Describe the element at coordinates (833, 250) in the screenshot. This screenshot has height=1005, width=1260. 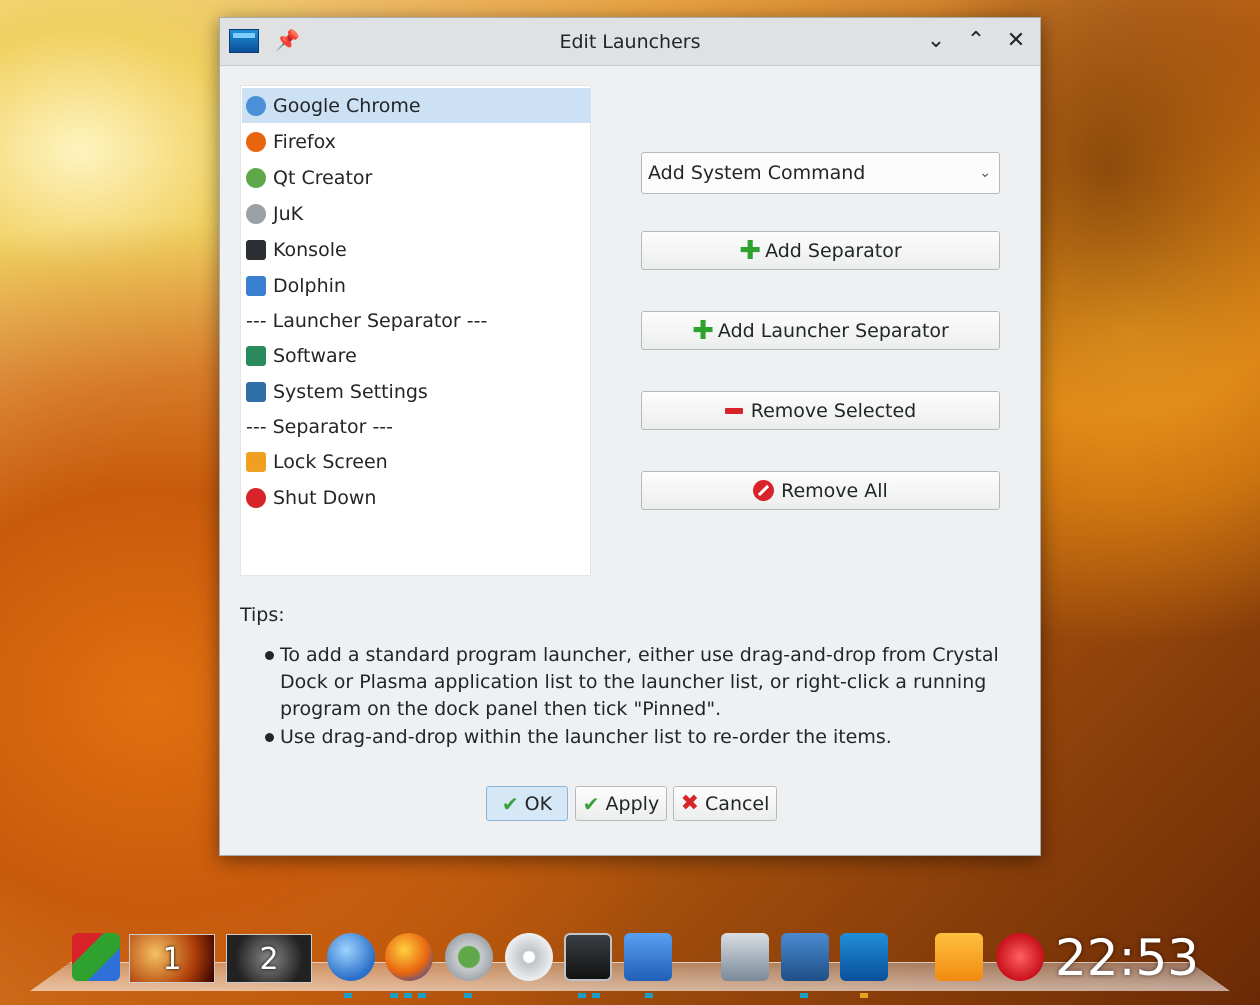
I see `add-separator-label: Add Separator` at that location.